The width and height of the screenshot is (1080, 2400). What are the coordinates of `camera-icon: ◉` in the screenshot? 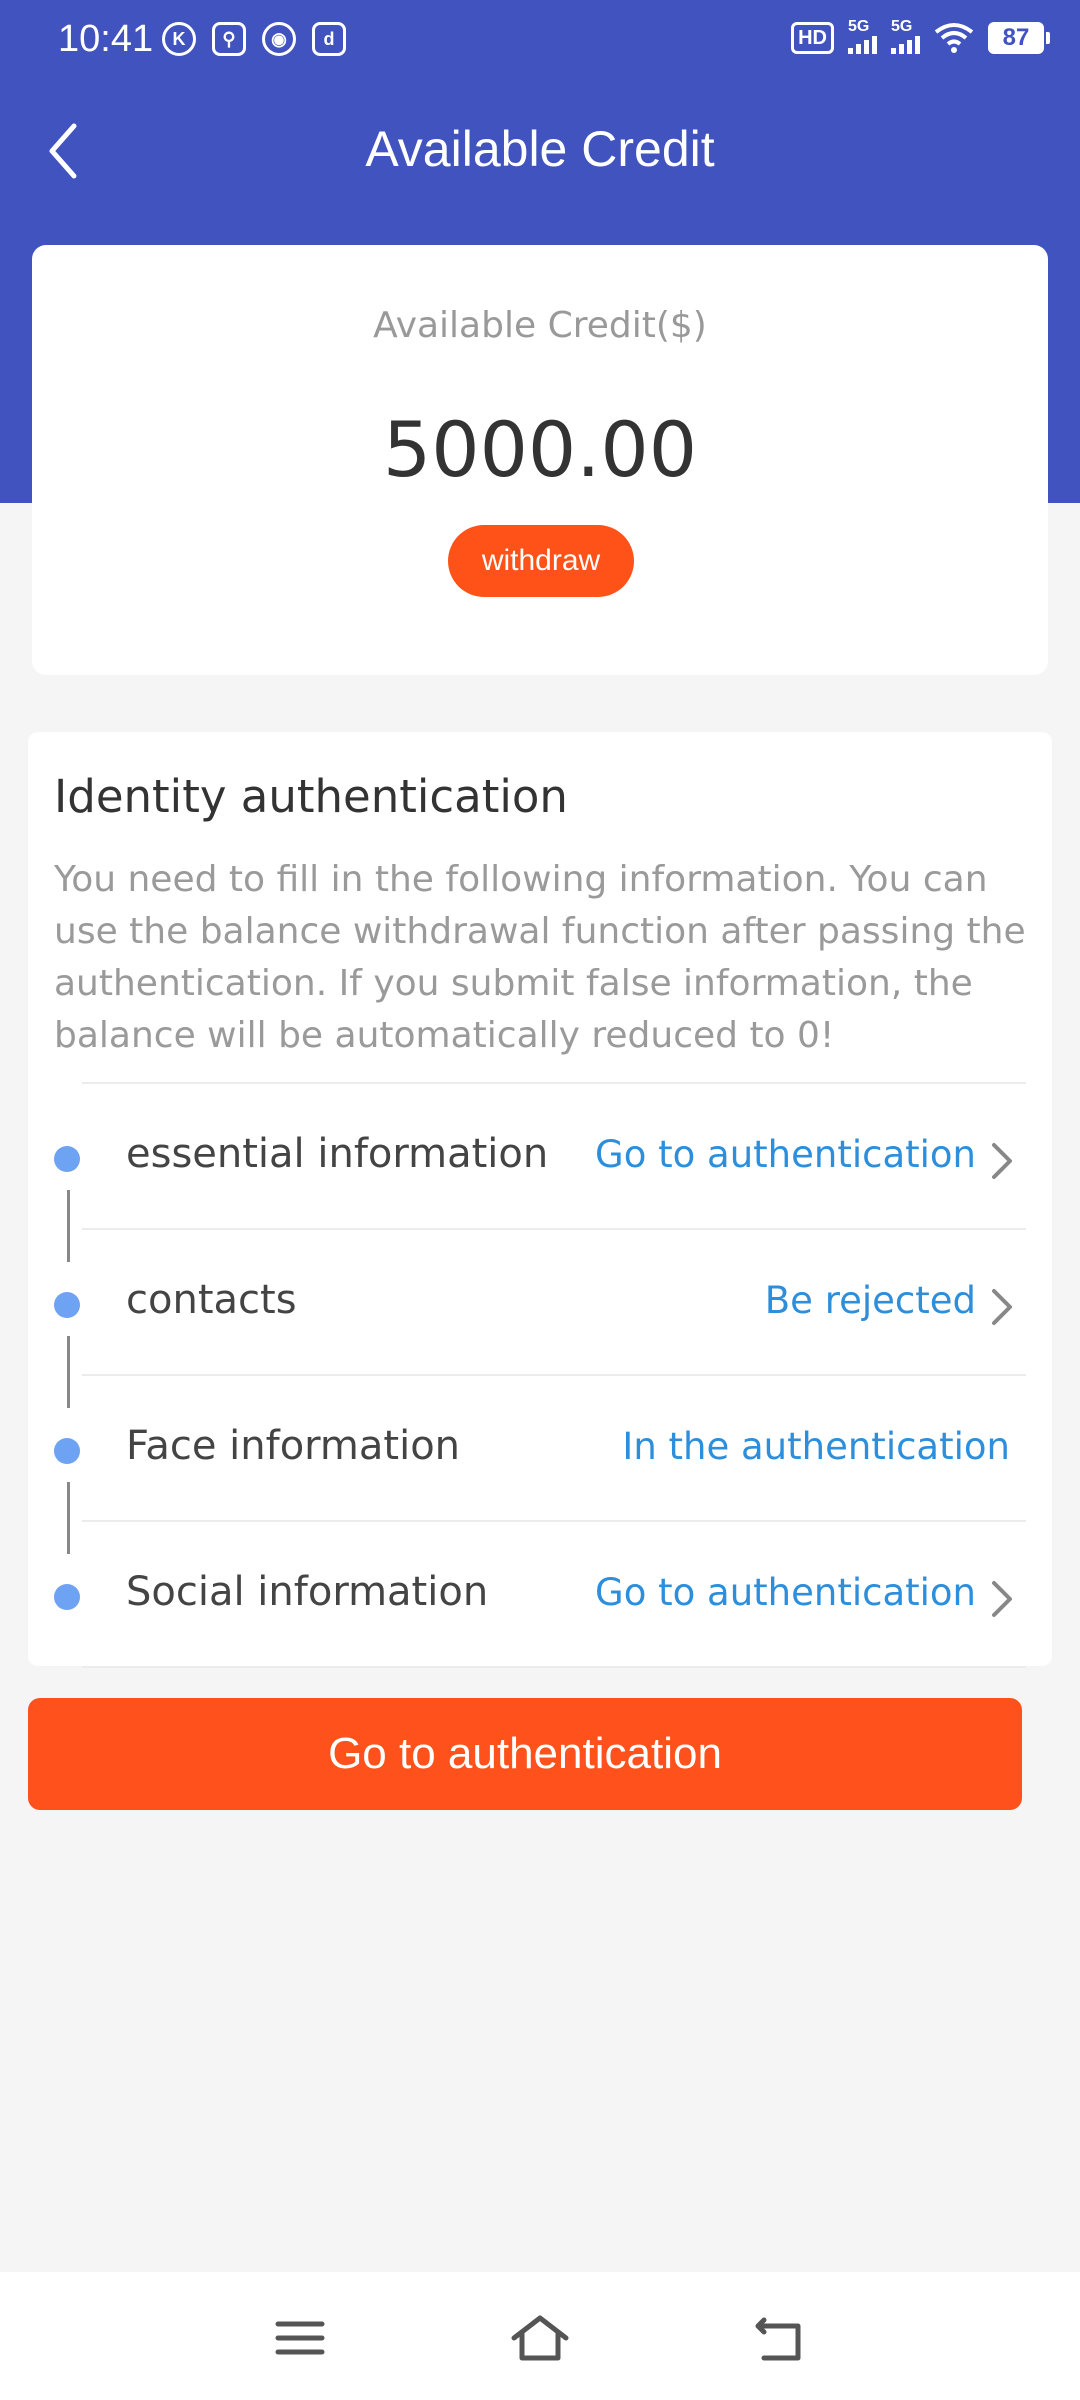 It's located at (279, 39).